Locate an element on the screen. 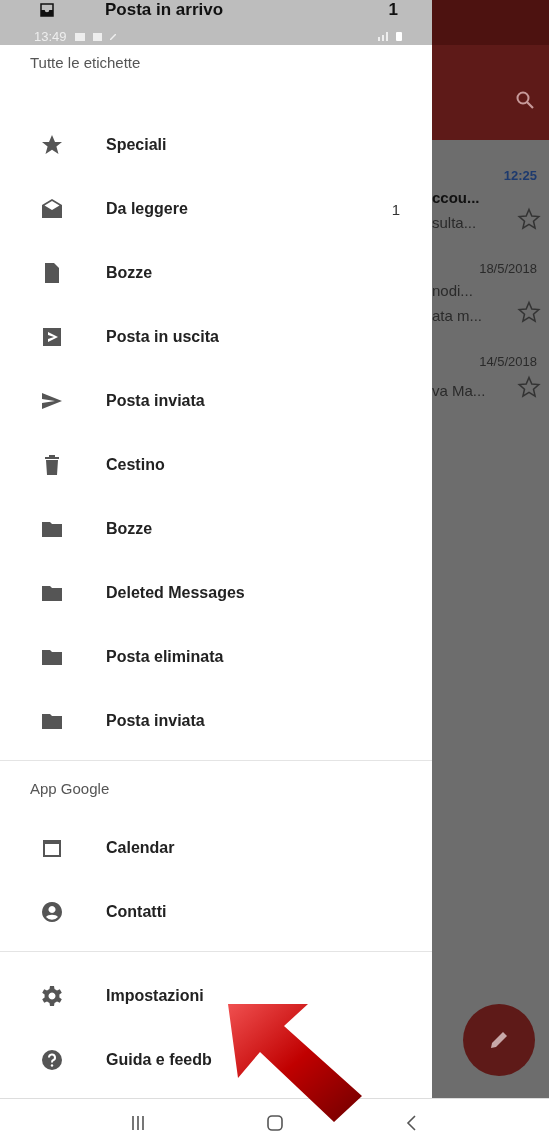 Image resolution: width=549 pixels, height=1147 pixels. drawer-menu-item: Posta in uscita is located at coordinates (216, 337).